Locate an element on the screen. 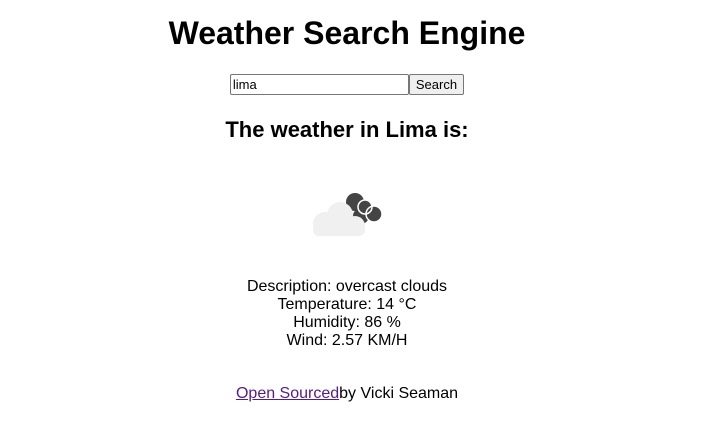 This screenshot has height=442, width=721. humidity-label: Humidity: is located at coordinates (329, 322).